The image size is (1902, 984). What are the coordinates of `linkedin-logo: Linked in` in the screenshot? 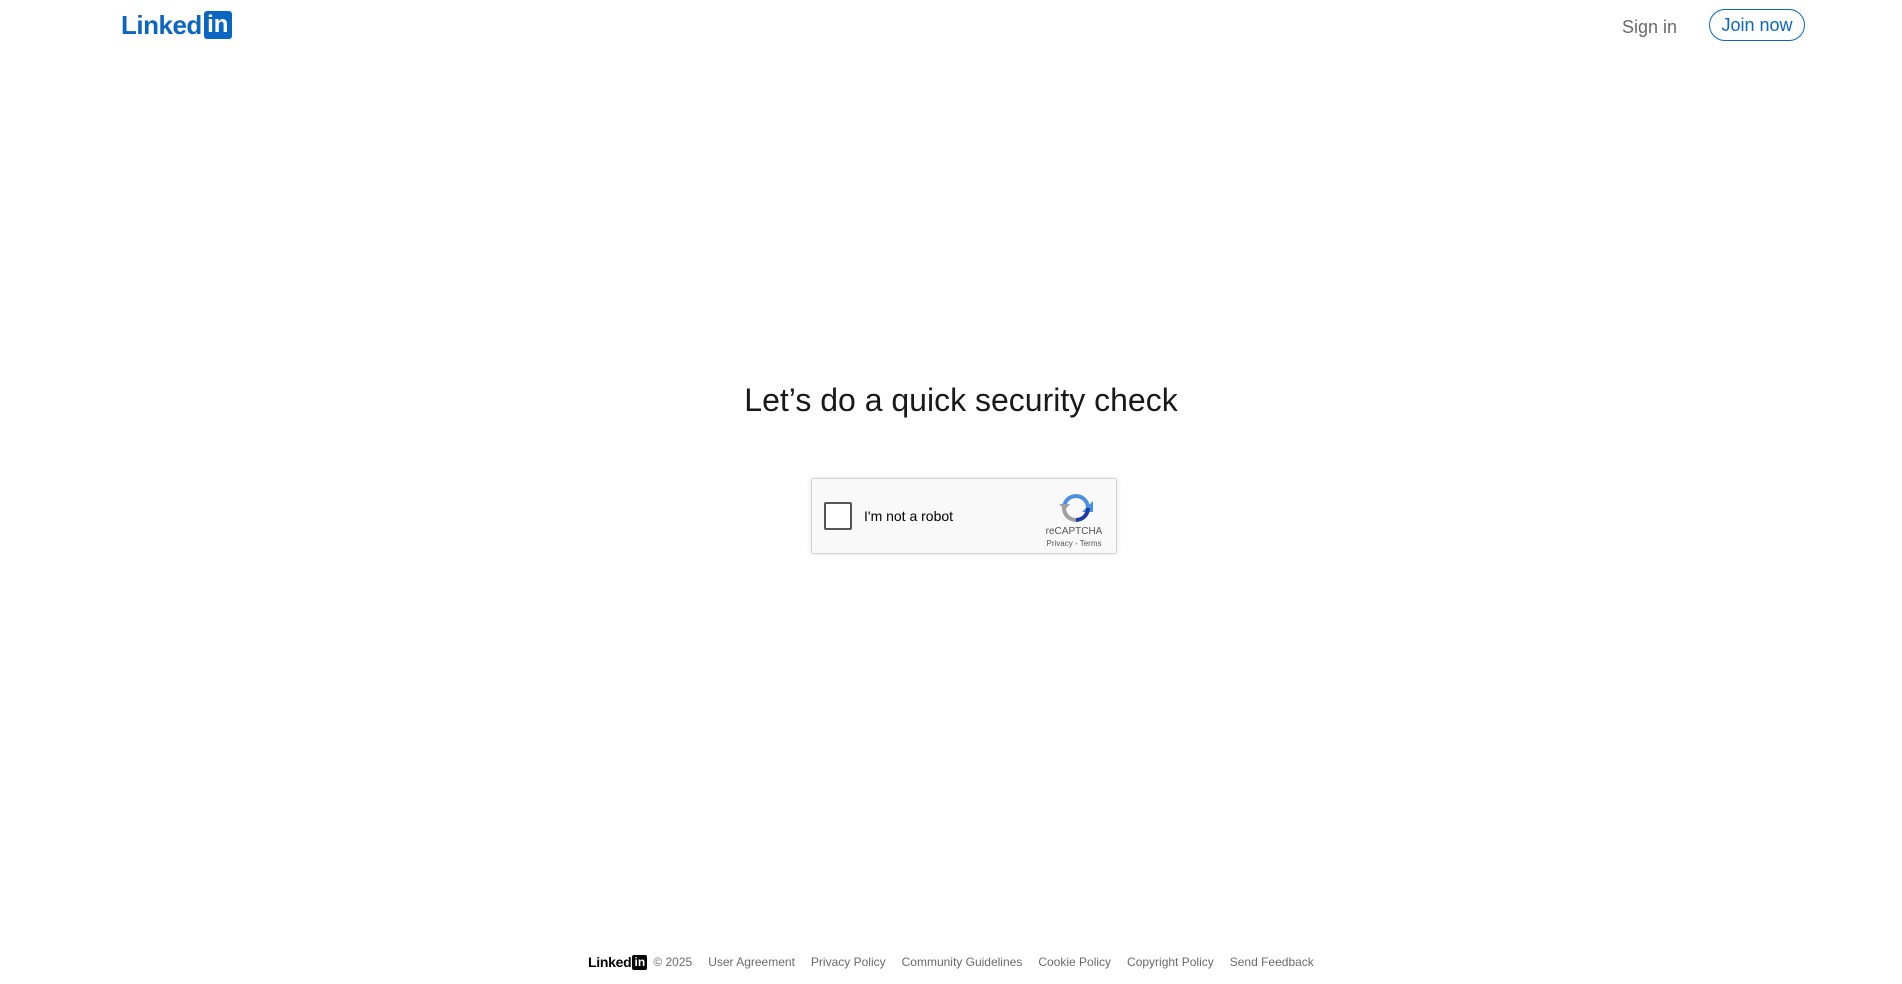 It's located at (176, 25).